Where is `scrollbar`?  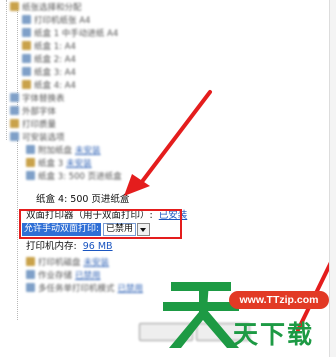 scrollbar is located at coordinates (332, 178).